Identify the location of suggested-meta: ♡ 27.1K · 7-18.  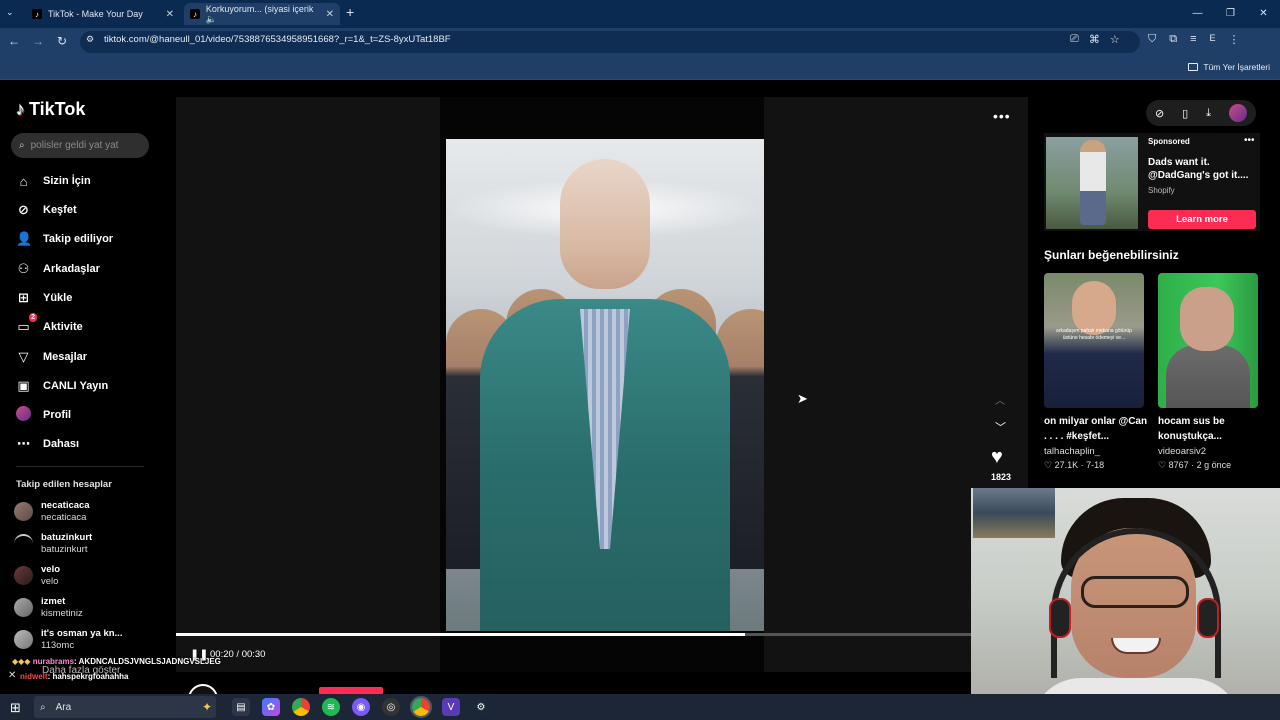
(1074, 465).